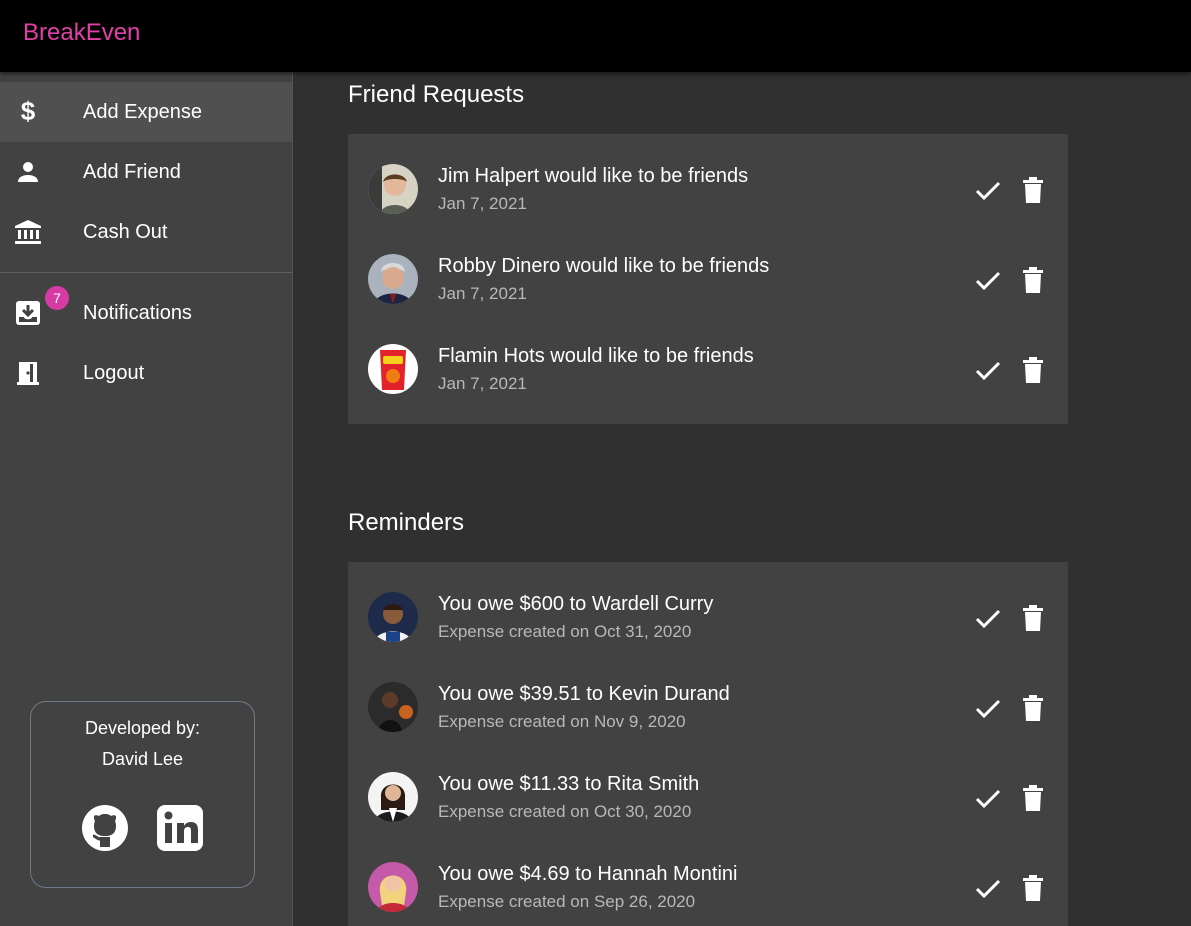  Describe the element at coordinates (28, 232) in the screenshot. I see `bank-icon` at that location.